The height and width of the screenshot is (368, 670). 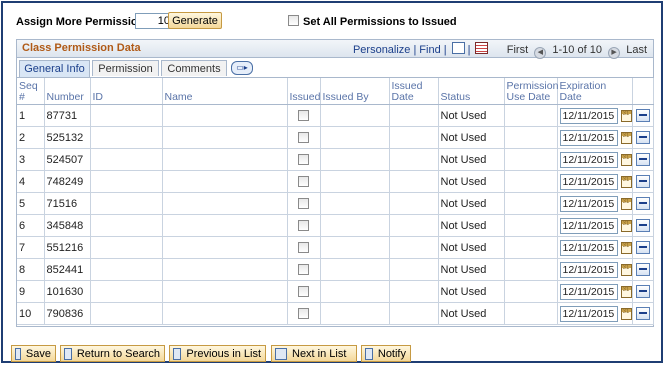 I want to click on table-row: 9 101630 Not Used 12/11/2015 31, so click(x=335, y=291).